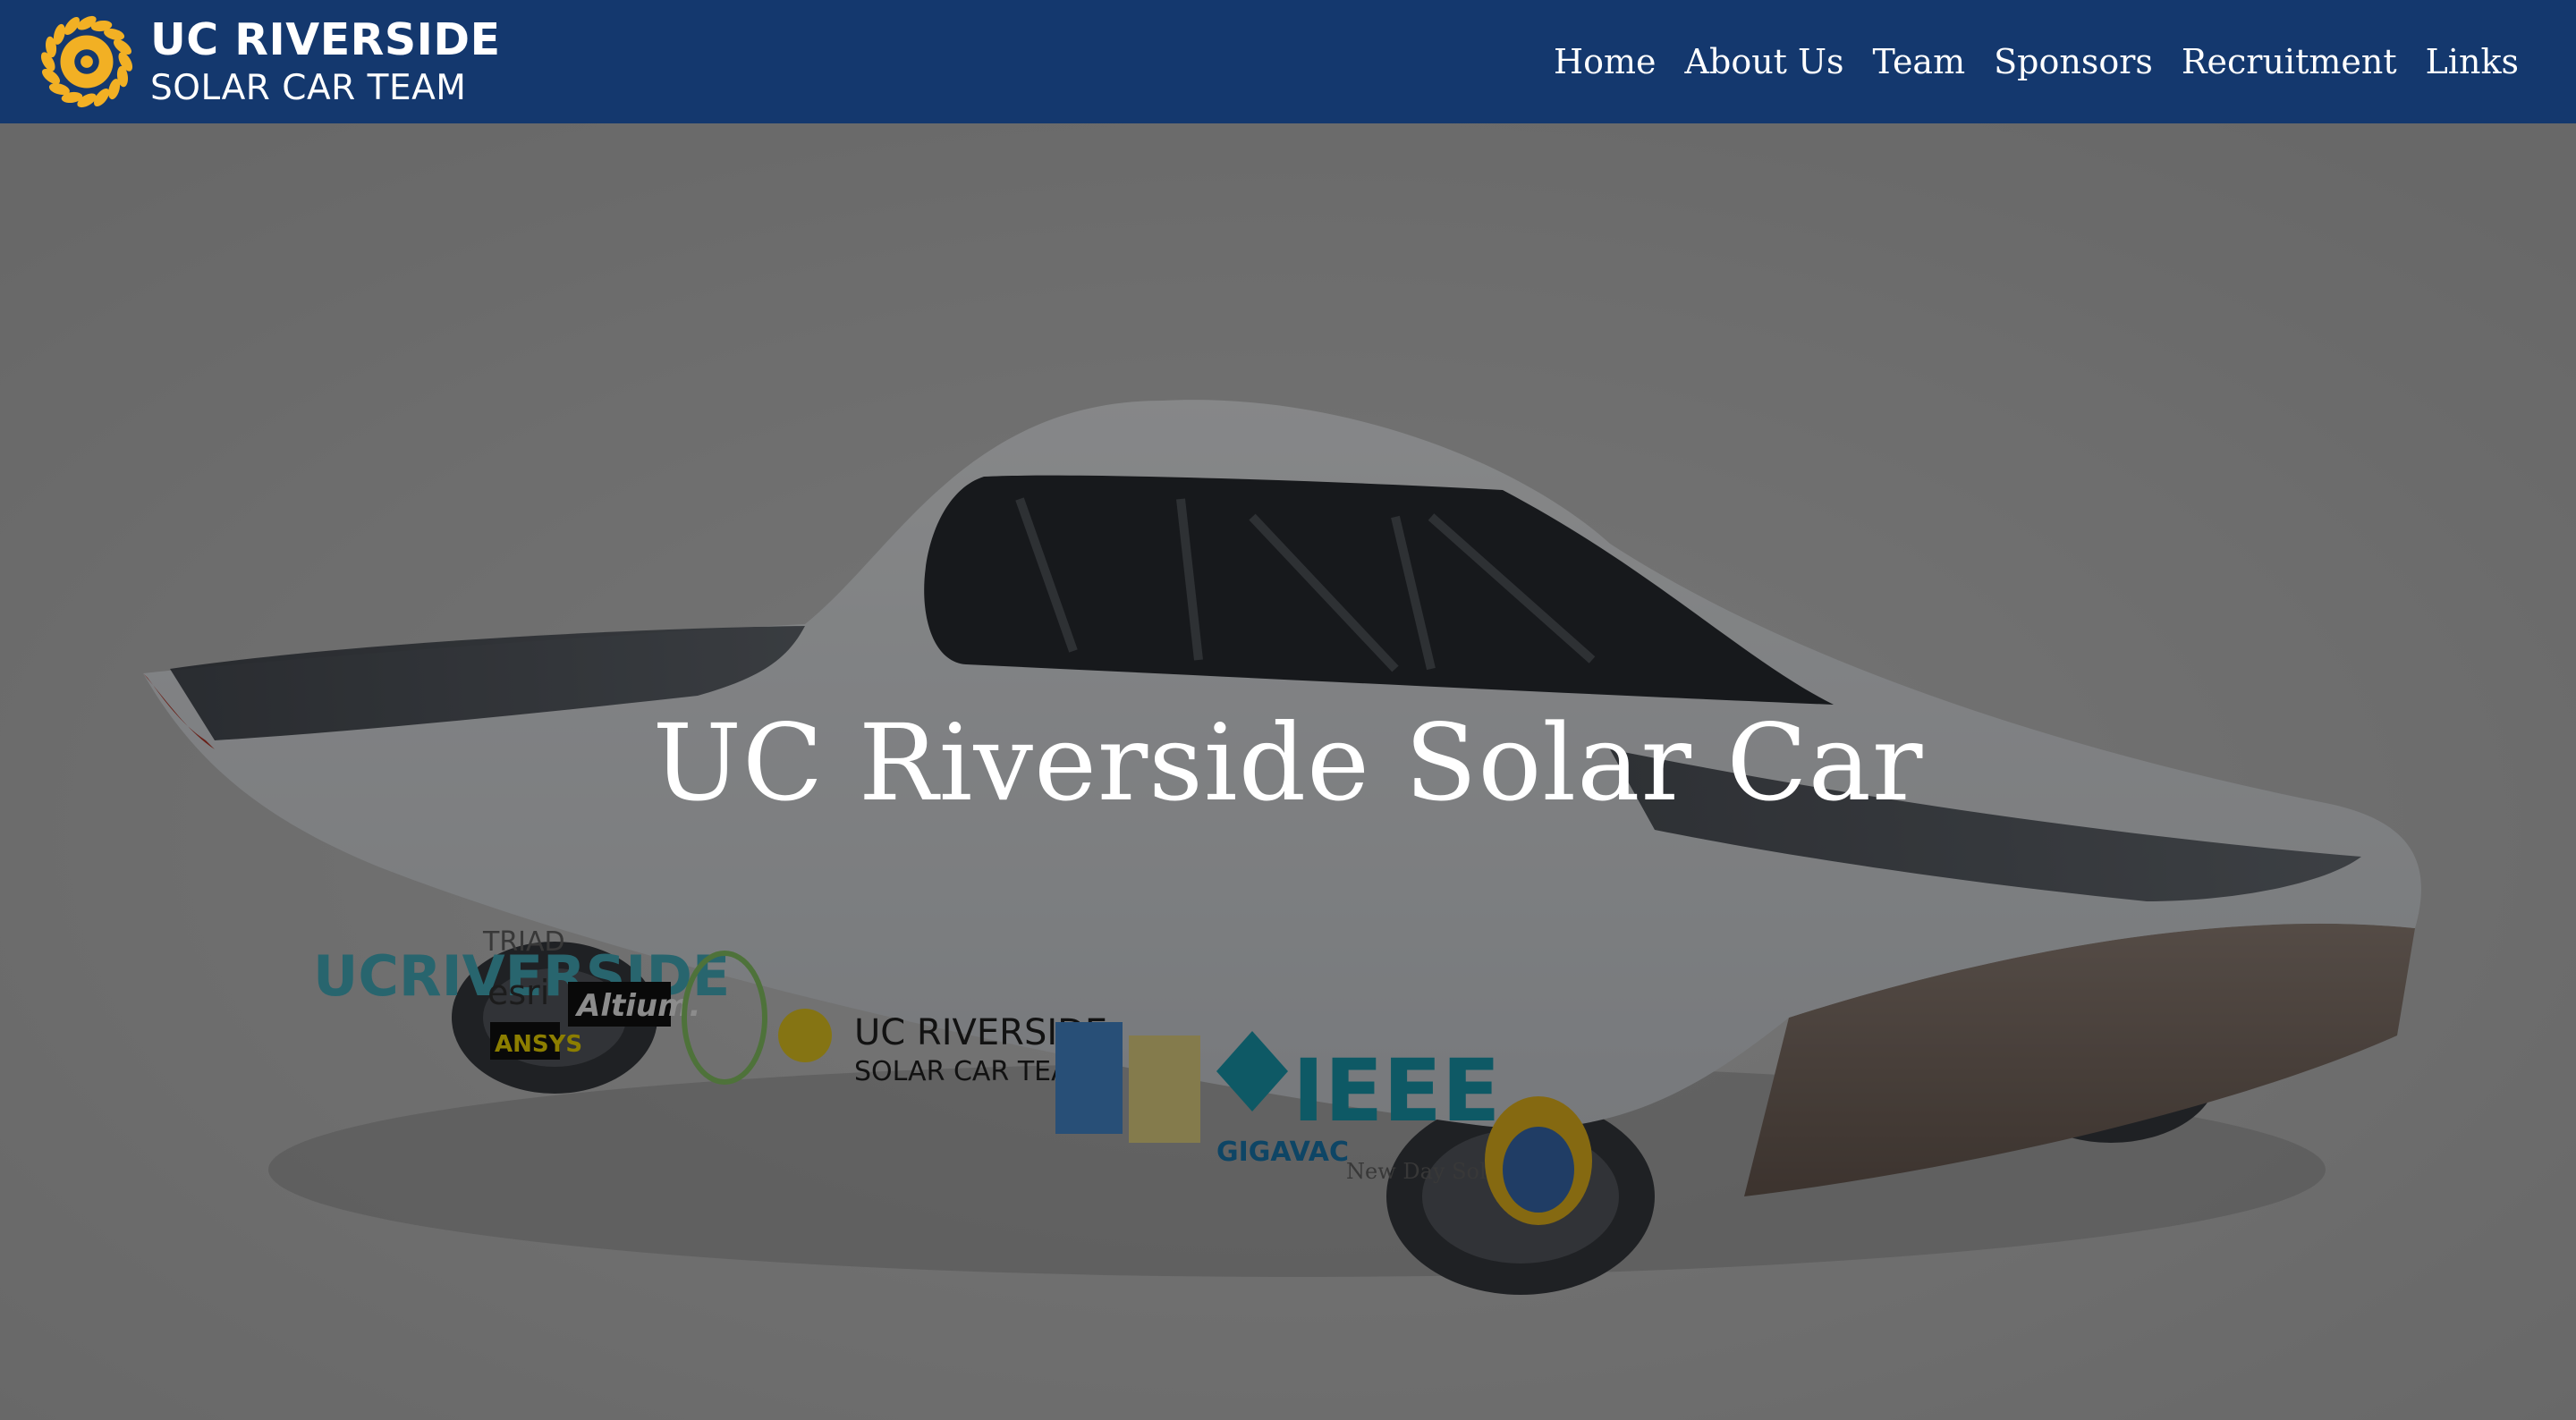 This screenshot has height=1420, width=2576. What do you see at coordinates (1288, 763) in the screenshot?
I see `hero-title: UC Riverside Solar Car` at bounding box center [1288, 763].